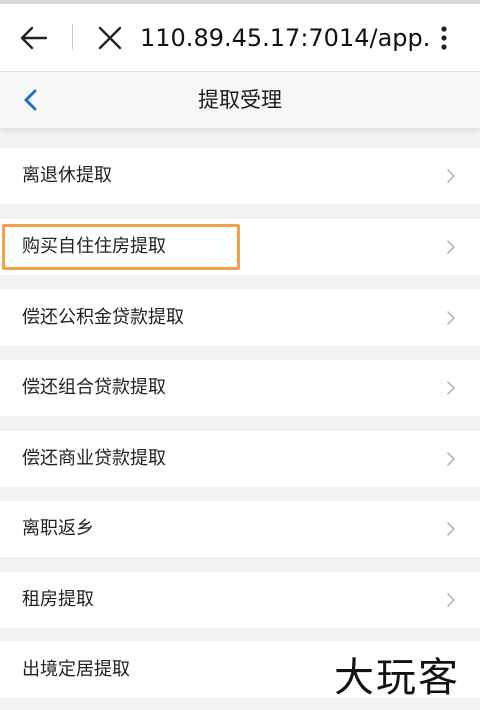  What do you see at coordinates (34, 38) in the screenshot?
I see `back-arrow-icon` at bounding box center [34, 38].